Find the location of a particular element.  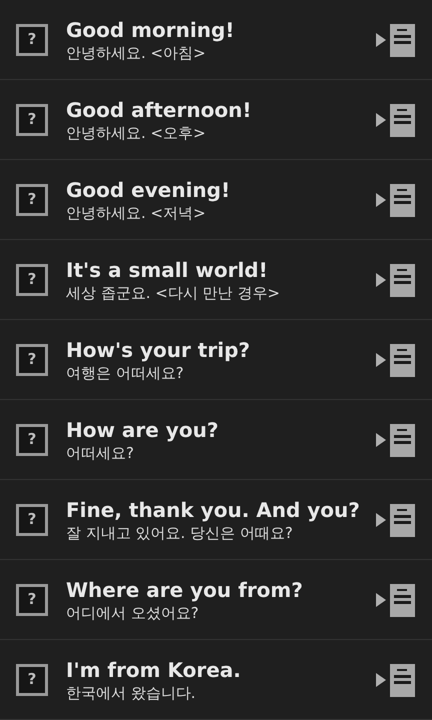

korean-translation: 안녕하세요. <아침> is located at coordinates (136, 52).